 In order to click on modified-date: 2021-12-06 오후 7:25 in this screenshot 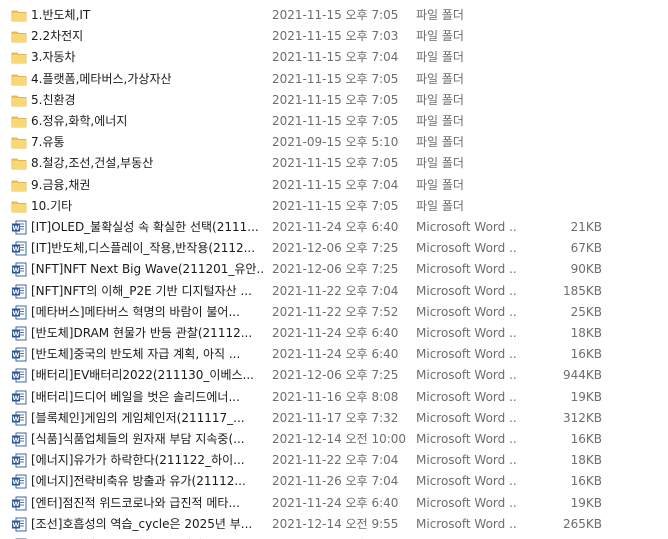, I will do `click(335, 375)`.